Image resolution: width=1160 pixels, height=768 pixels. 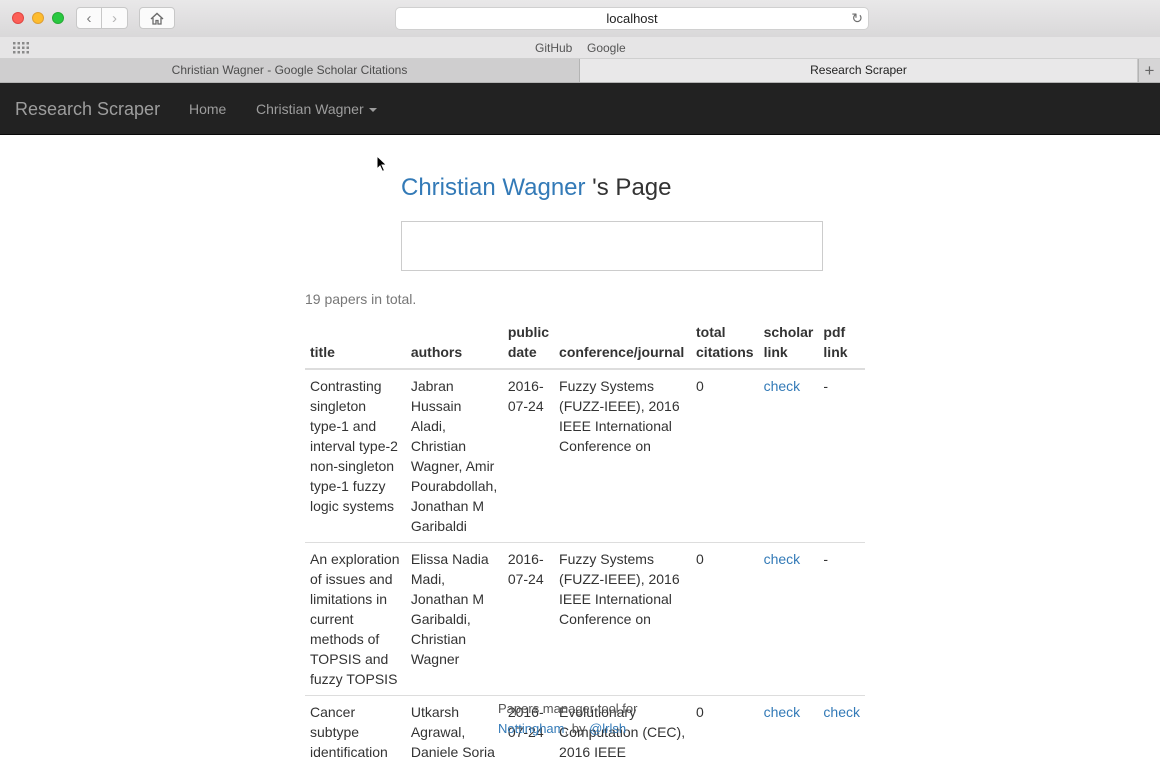 I want to click on mouse-pointer-icon, so click(x=382, y=164).